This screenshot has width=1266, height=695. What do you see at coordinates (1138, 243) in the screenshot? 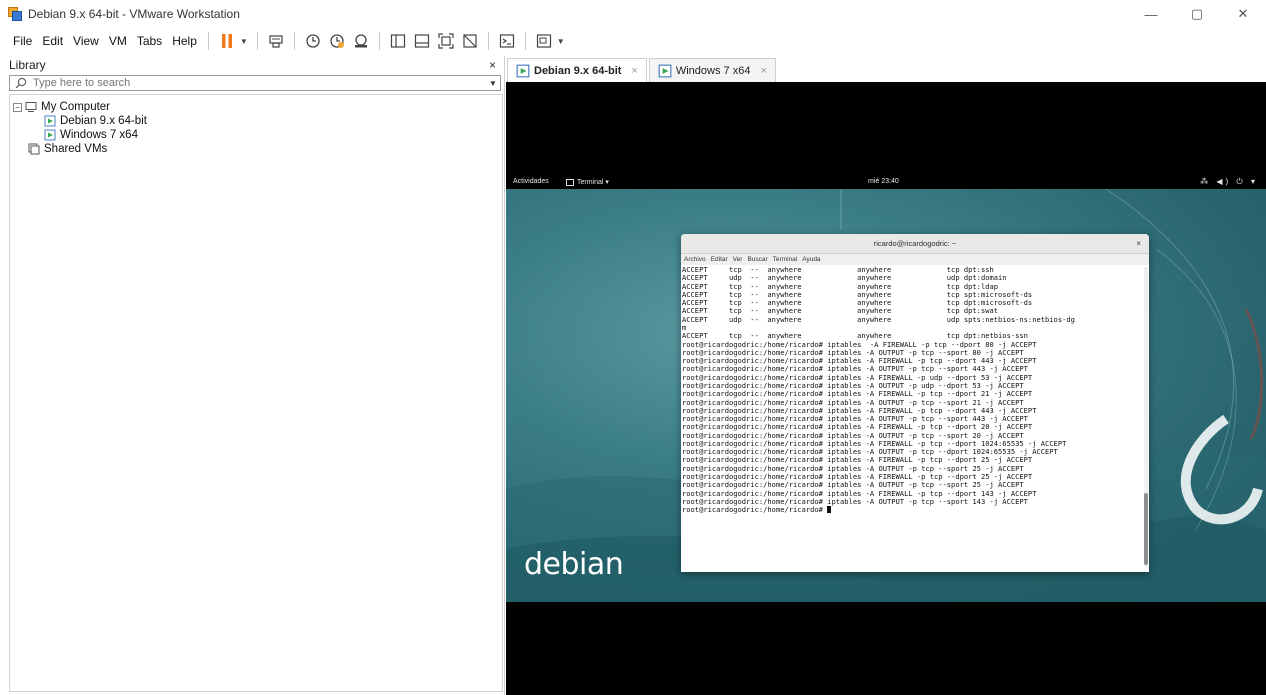
I see `terminal-close-button: ×` at bounding box center [1138, 243].